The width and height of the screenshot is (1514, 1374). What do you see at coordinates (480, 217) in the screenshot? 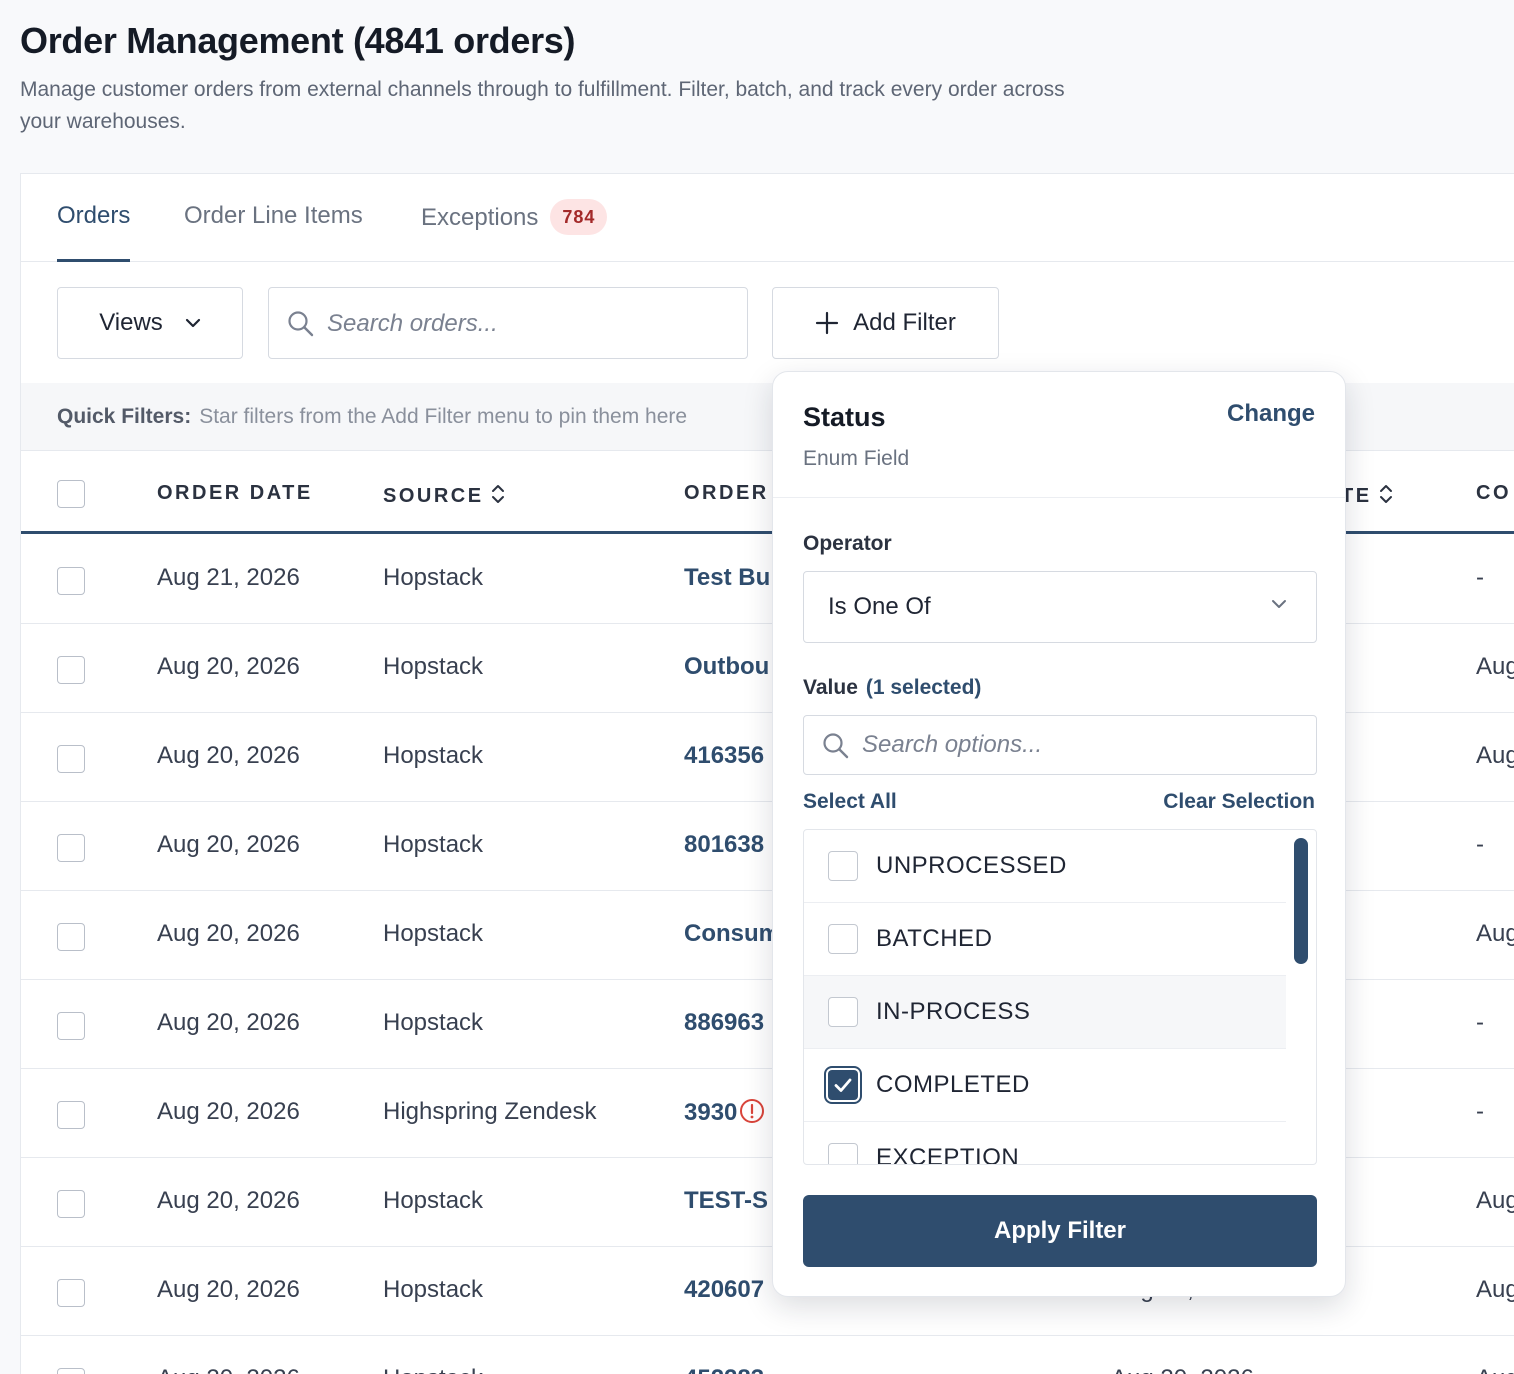
I see `tab-exceptions-label: Exceptions` at bounding box center [480, 217].